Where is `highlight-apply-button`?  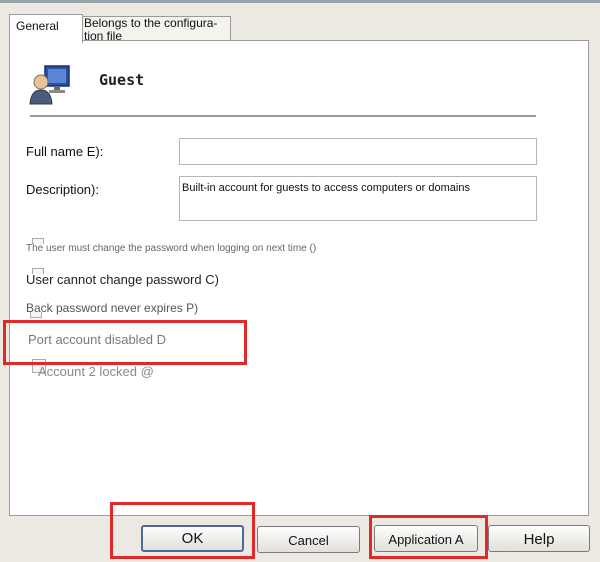
highlight-apply-button is located at coordinates (428, 537).